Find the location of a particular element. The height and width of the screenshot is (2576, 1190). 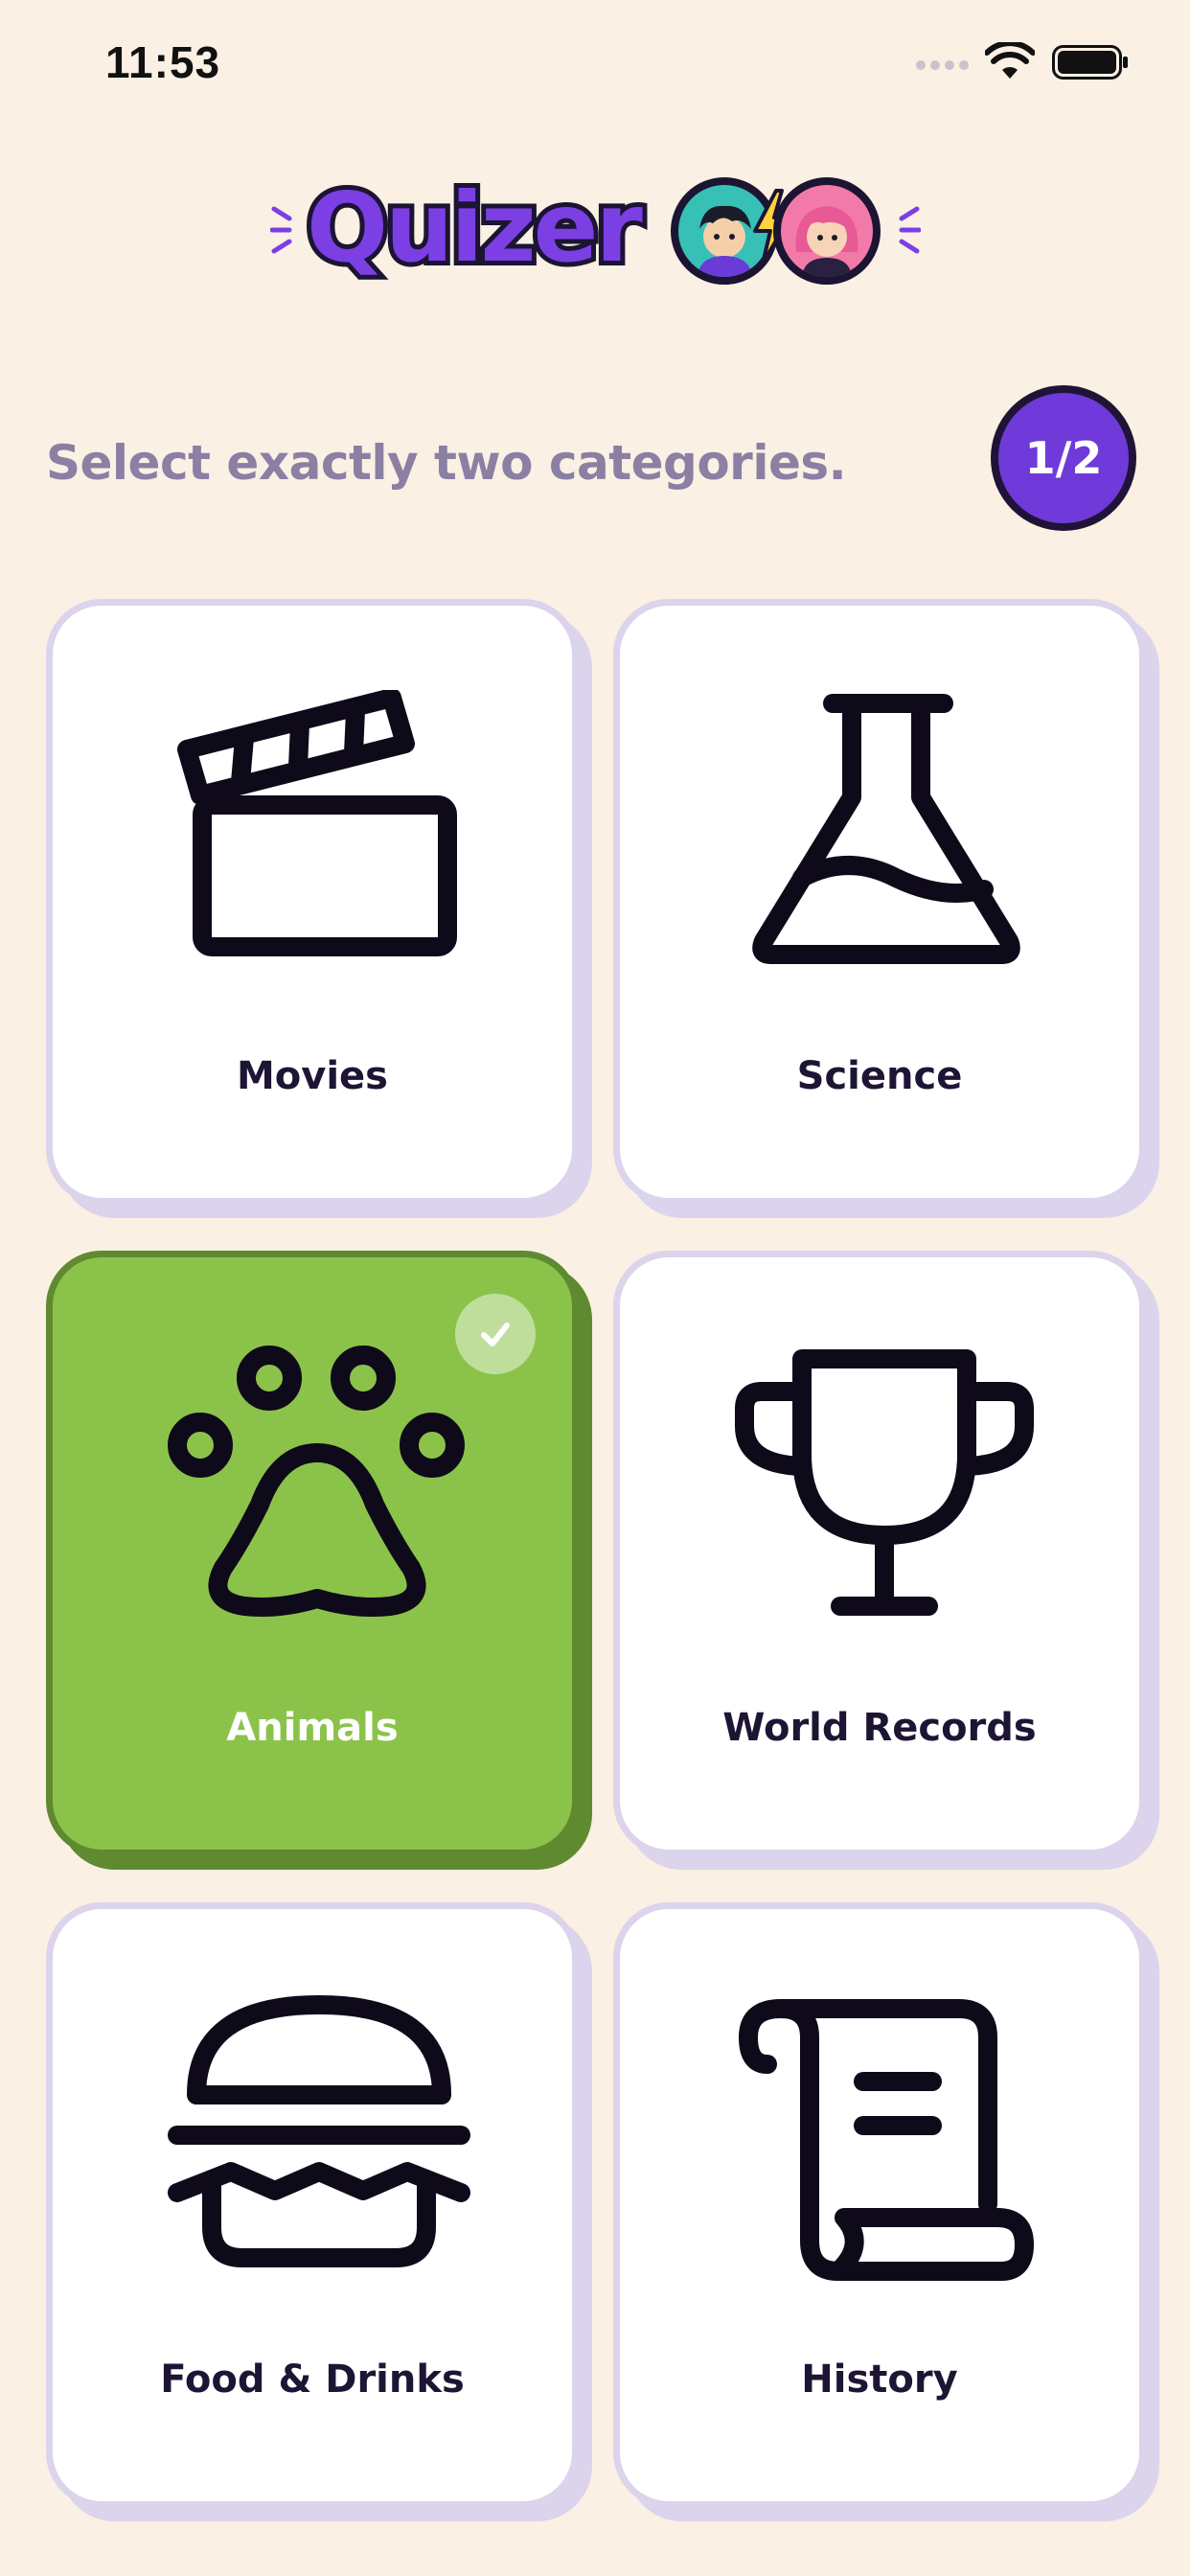

sparkle-right-icon is located at coordinates (910, 230).